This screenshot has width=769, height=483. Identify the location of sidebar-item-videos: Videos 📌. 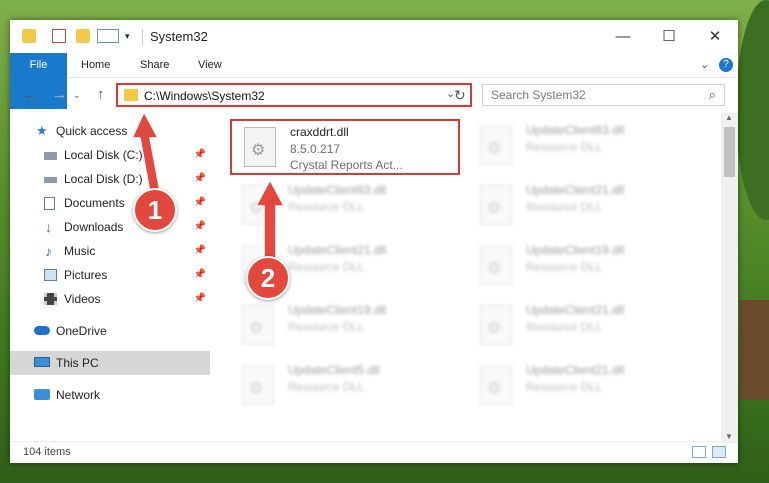
(110, 299).